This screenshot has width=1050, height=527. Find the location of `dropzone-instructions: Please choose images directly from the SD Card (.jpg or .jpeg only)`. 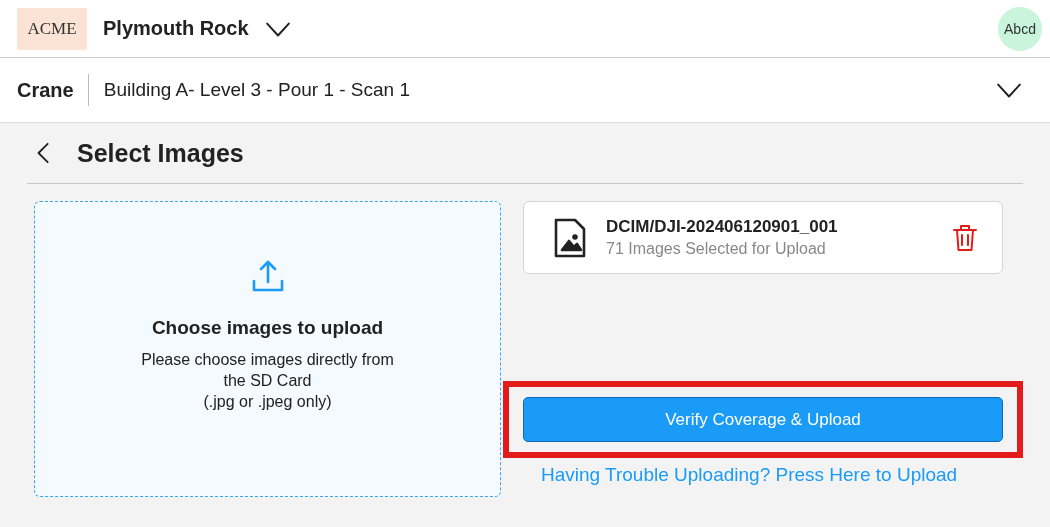

dropzone-instructions: Please choose images directly from the SD Card (.jpg or .jpeg only) is located at coordinates (267, 380).